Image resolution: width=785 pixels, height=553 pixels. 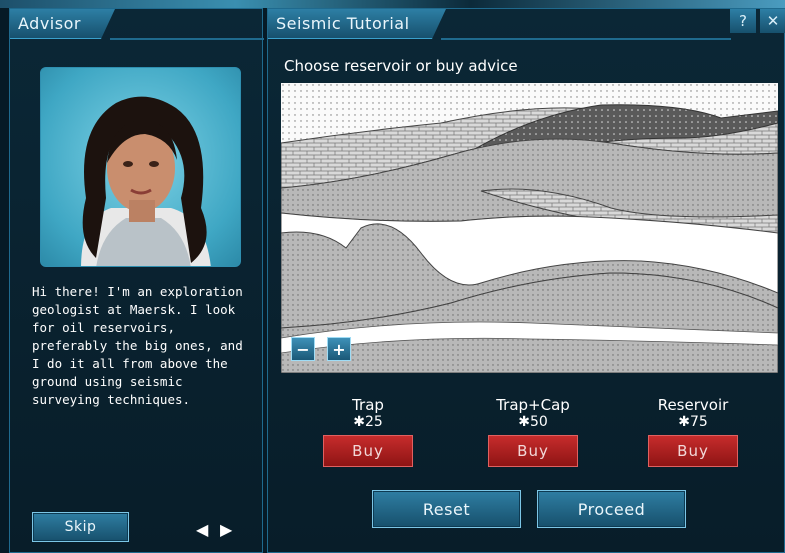 What do you see at coordinates (49, 23) in the screenshot?
I see `advisor-title: Advisor` at bounding box center [49, 23].